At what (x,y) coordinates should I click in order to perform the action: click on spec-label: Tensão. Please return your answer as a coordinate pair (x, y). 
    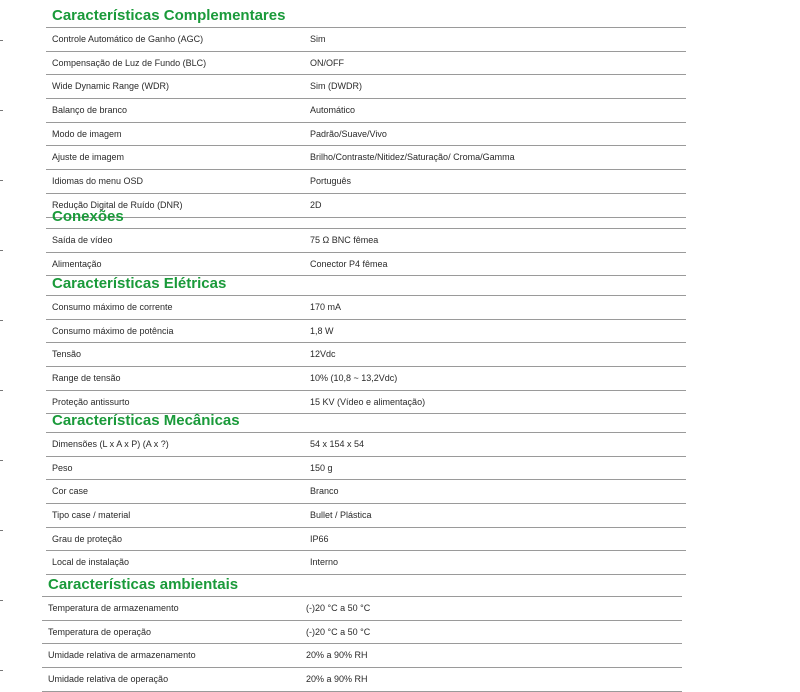
    Looking at the image, I should click on (67, 354).